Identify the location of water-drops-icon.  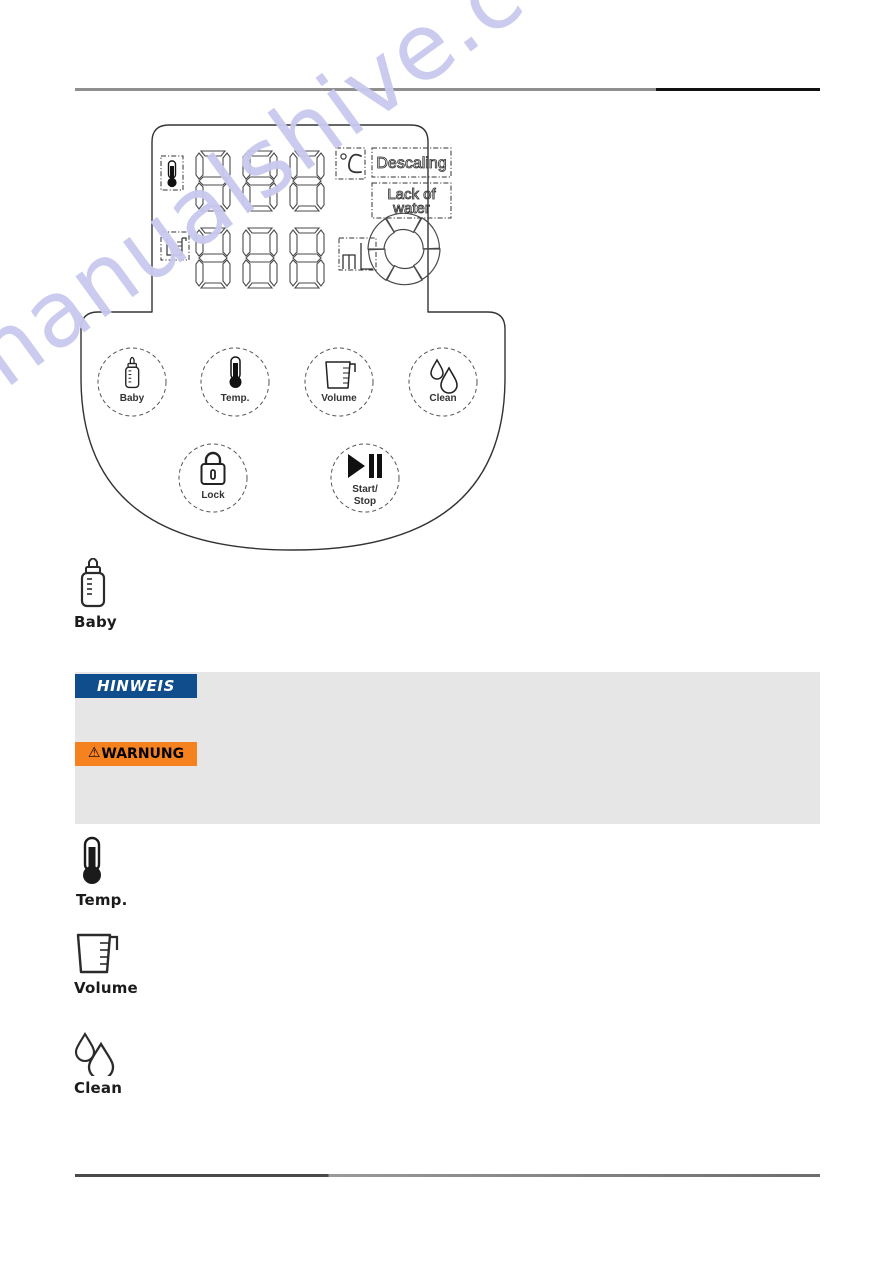
(94, 1054).